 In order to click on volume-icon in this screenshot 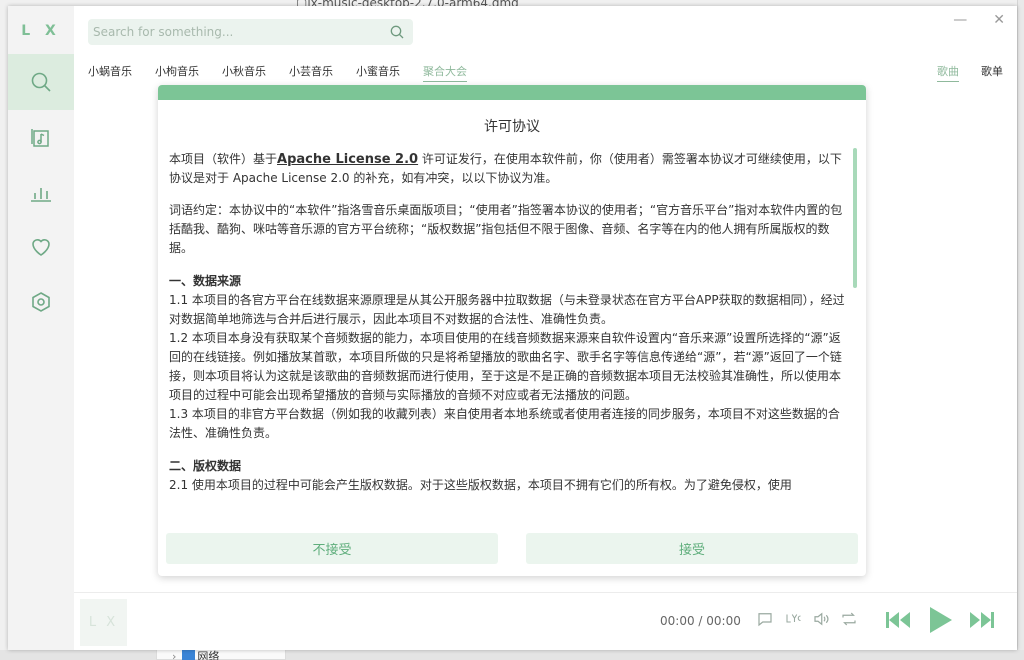, I will do `click(821, 619)`.